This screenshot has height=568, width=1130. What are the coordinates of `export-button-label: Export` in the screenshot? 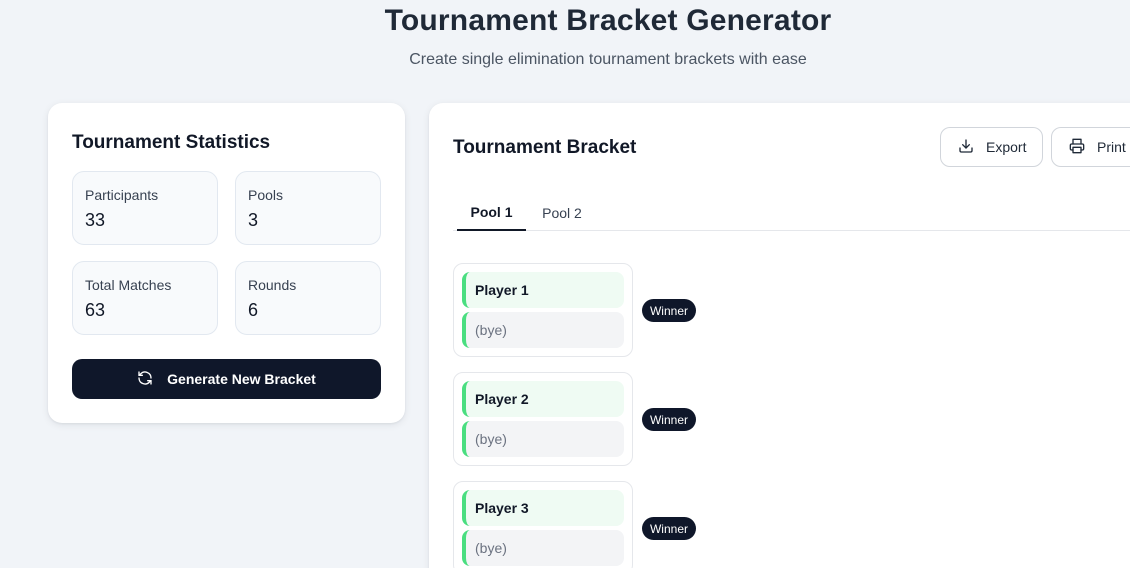 It's located at (1006, 147).